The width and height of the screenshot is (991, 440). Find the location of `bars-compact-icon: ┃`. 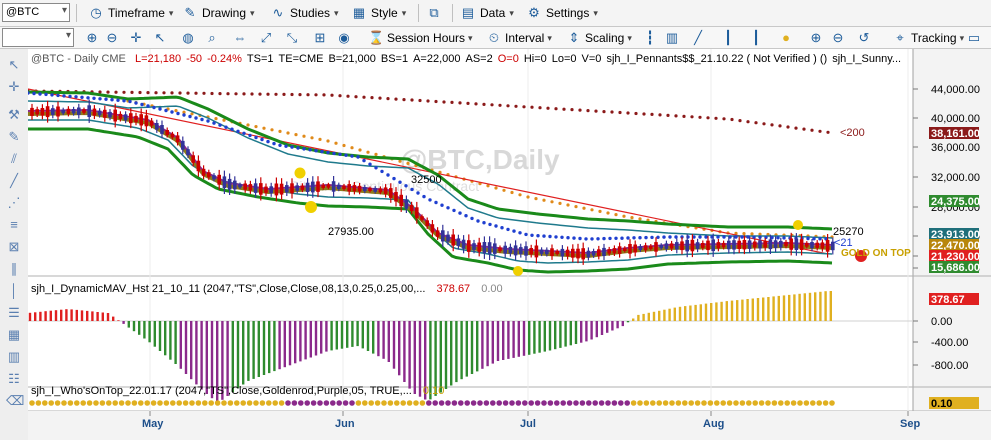

bars-compact-icon: ┃ is located at coordinates (728, 37).